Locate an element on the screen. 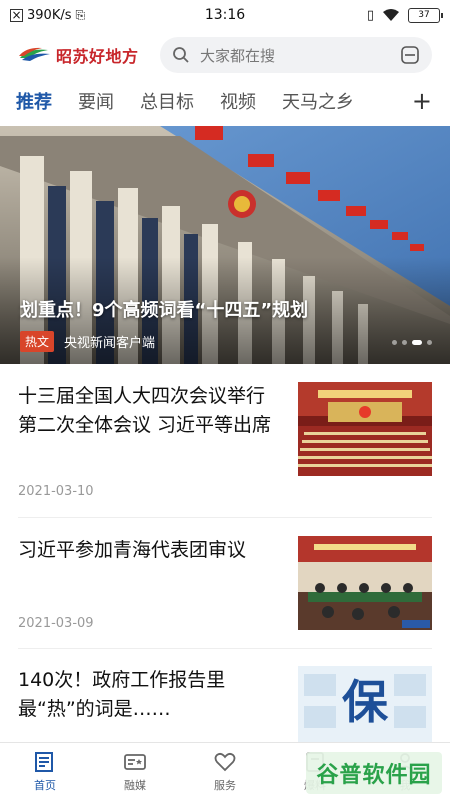 The height and width of the screenshot is (800, 450). hero-source: 央视新闻客户端 is located at coordinates (110, 343).